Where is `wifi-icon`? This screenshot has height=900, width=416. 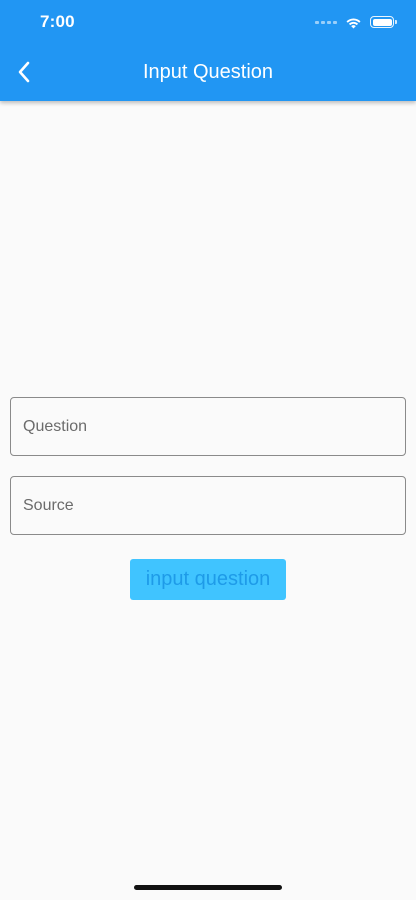 wifi-icon is located at coordinates (353, 23).